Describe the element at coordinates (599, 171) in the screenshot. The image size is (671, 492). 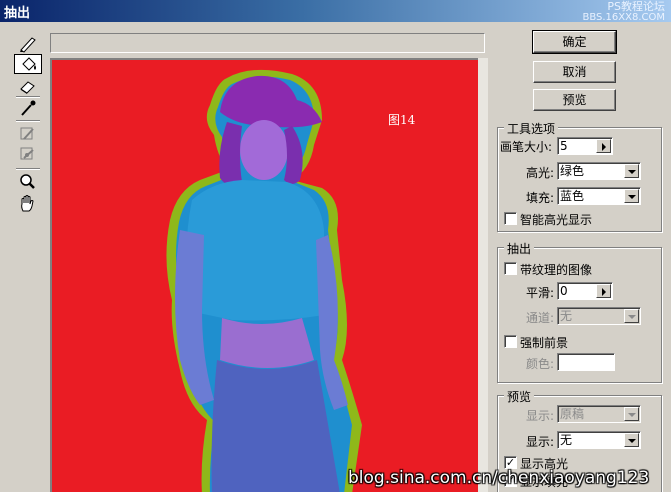
I see `highlight-select: 绿色` at that location.